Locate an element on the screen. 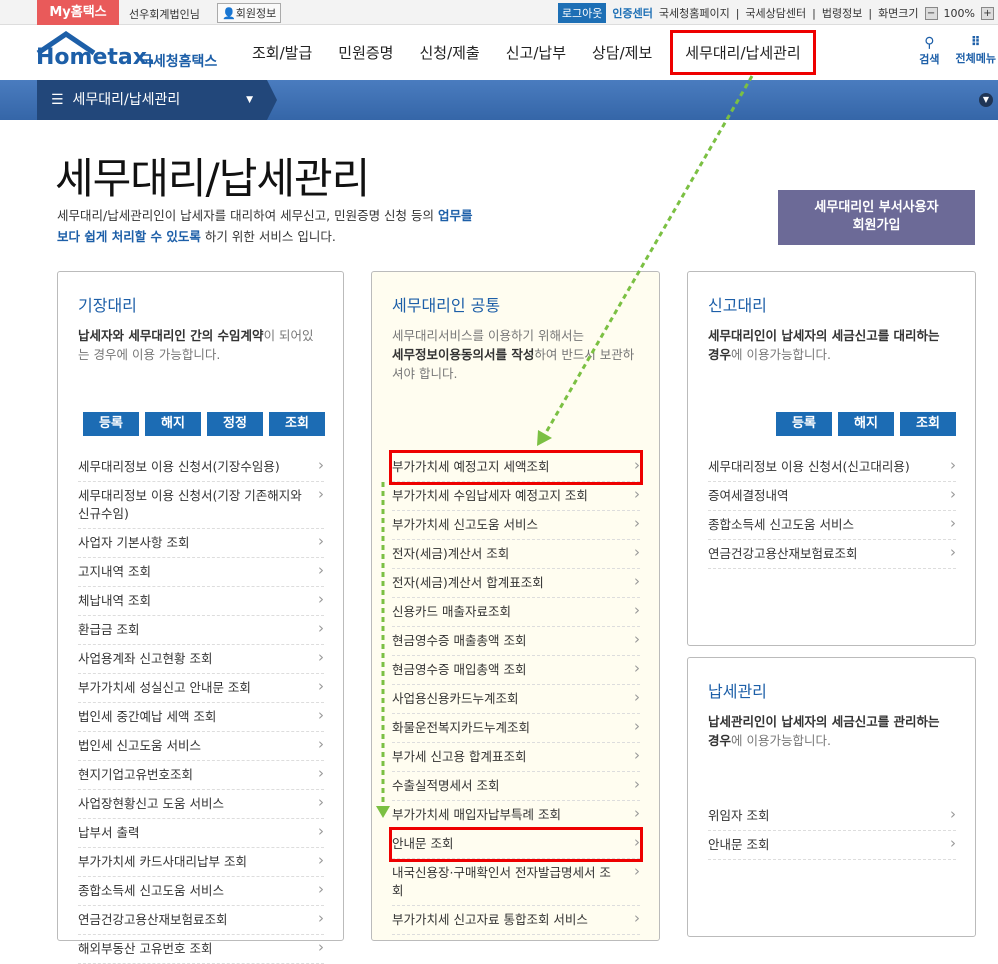 The height and width of the screenshot is (964, 998). arrow-line is located at coordinates (648, 256).